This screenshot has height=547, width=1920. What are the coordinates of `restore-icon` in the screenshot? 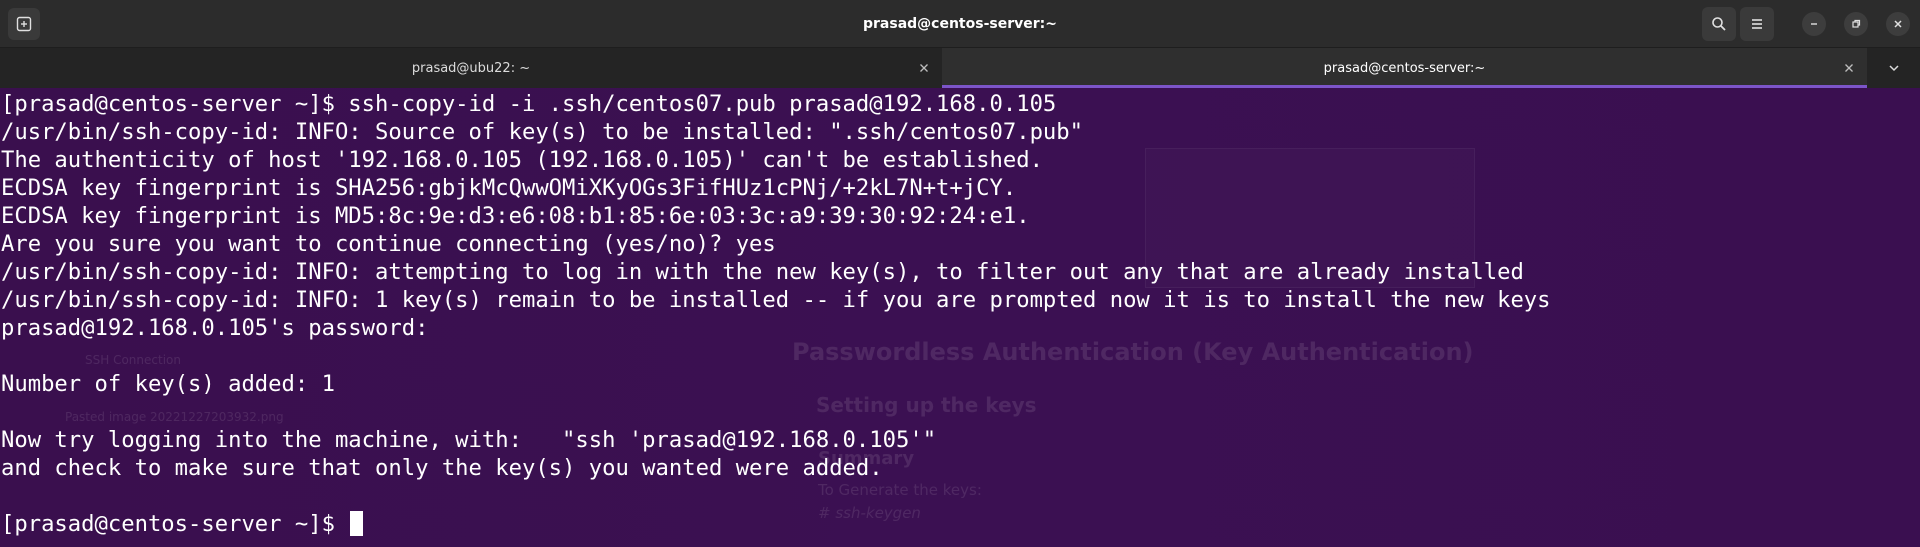 It's located at (1856, 23).